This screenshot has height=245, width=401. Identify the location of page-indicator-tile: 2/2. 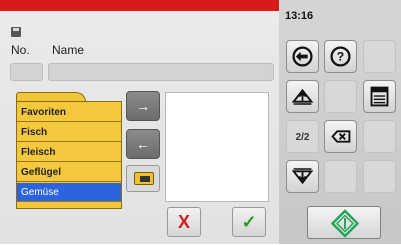
(302, 136).